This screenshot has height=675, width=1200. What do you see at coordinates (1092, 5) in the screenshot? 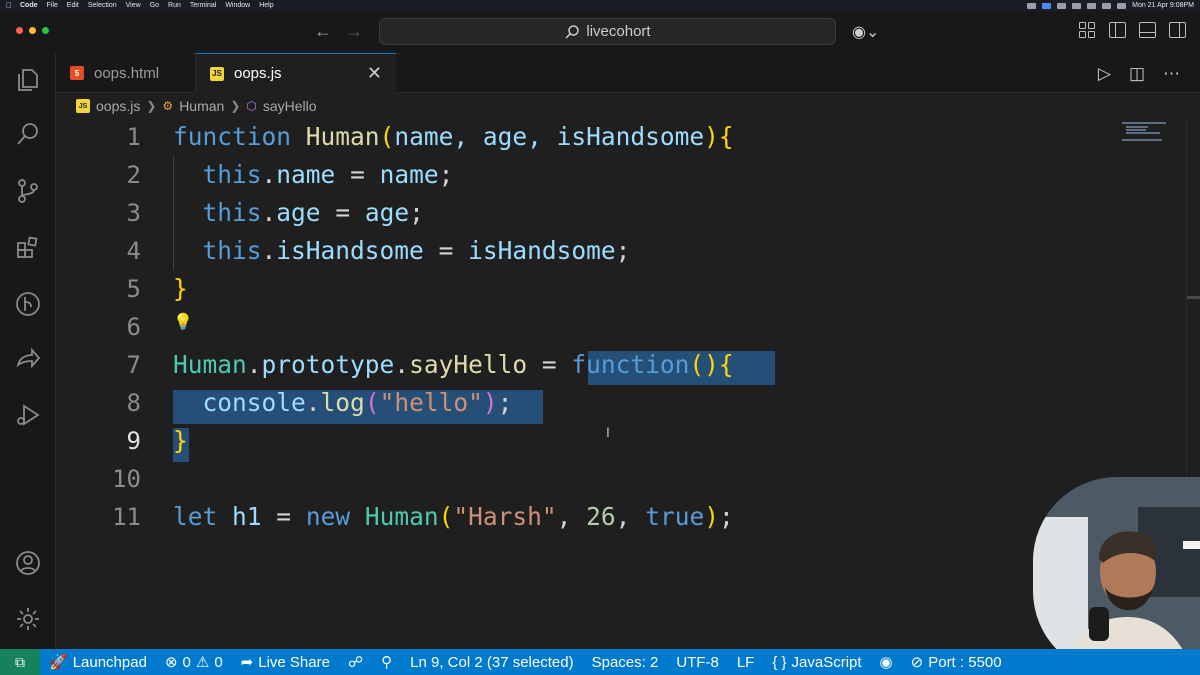
I see `wifi-icon` at bounding box center [1092, 5].